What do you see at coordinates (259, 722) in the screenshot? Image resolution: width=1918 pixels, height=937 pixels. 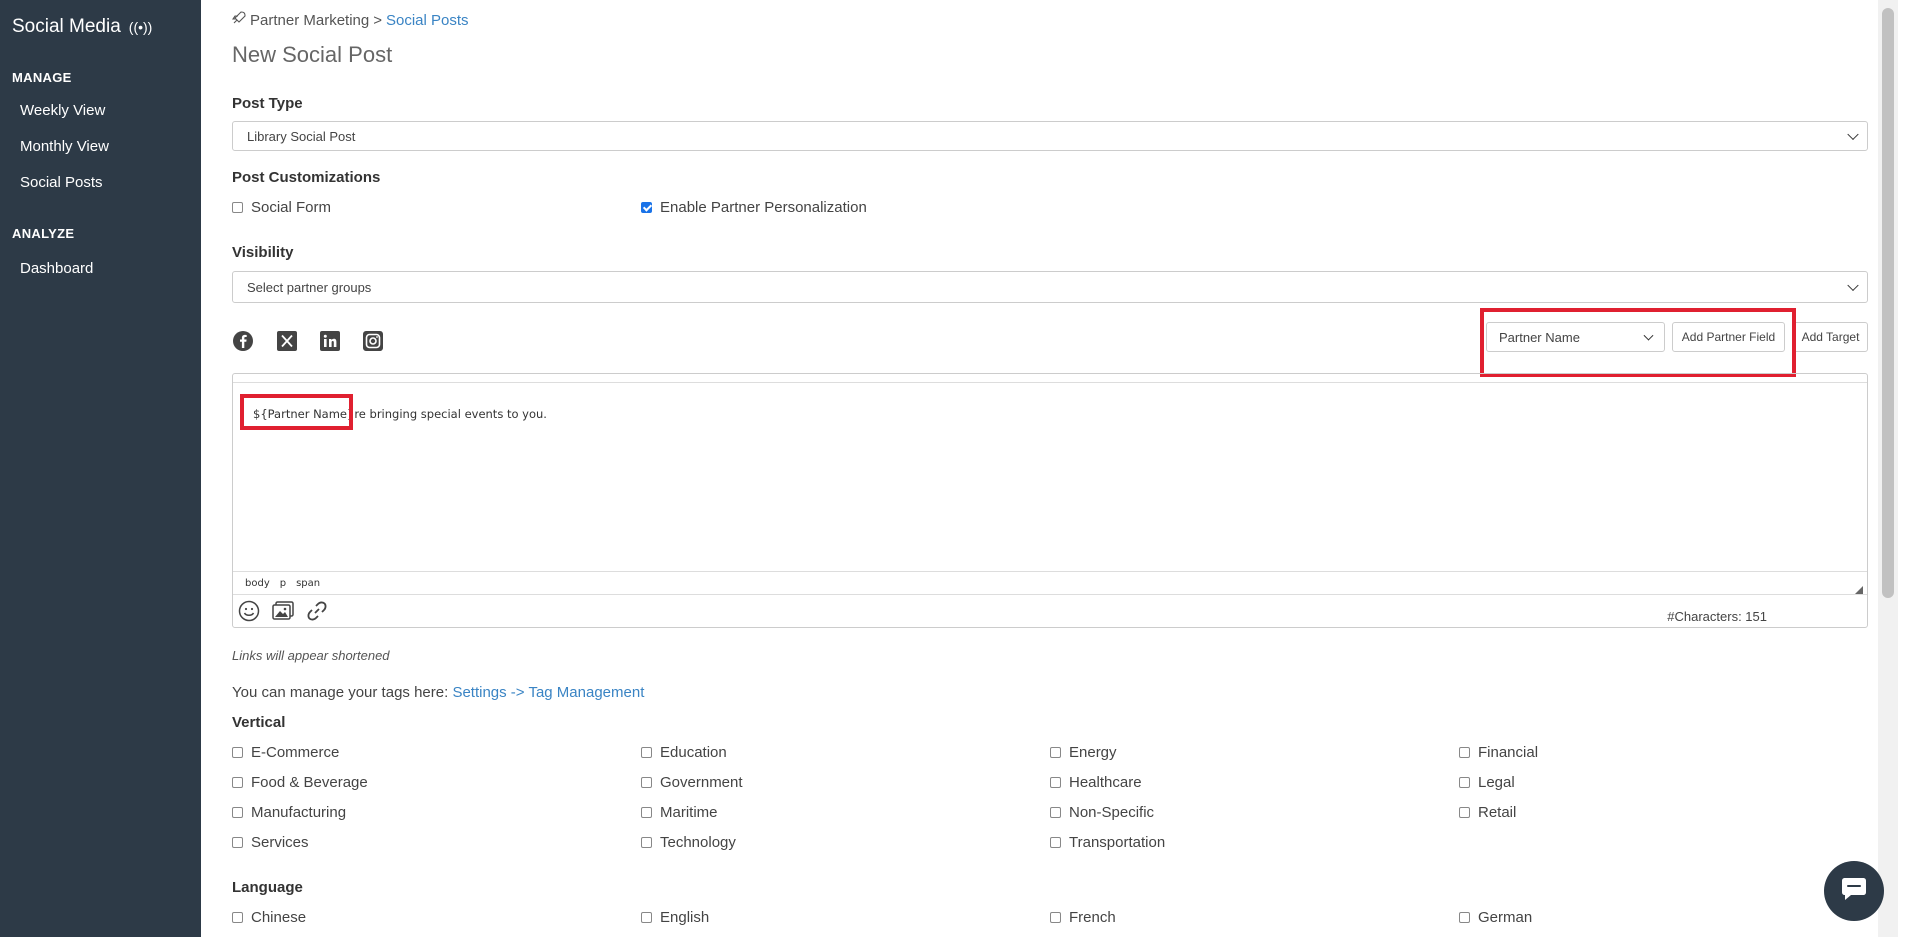 I see `vertical-label: Vertical` at bounding box center [259, 722].